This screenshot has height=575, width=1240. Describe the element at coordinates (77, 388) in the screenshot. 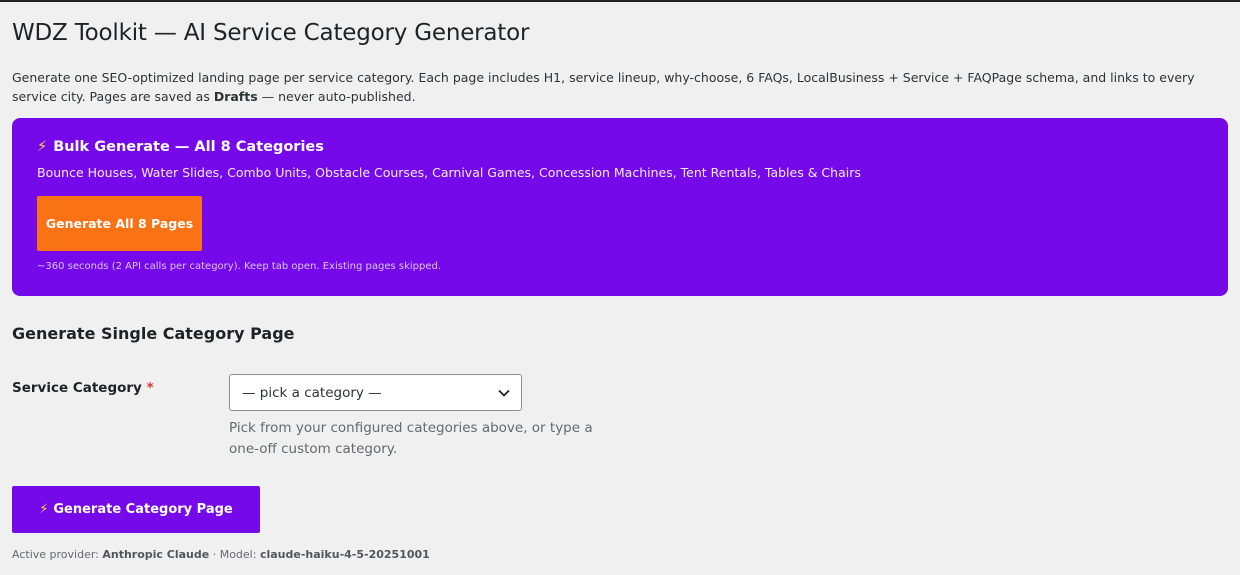

I see `service-category-label-text: Service Category` at that location.